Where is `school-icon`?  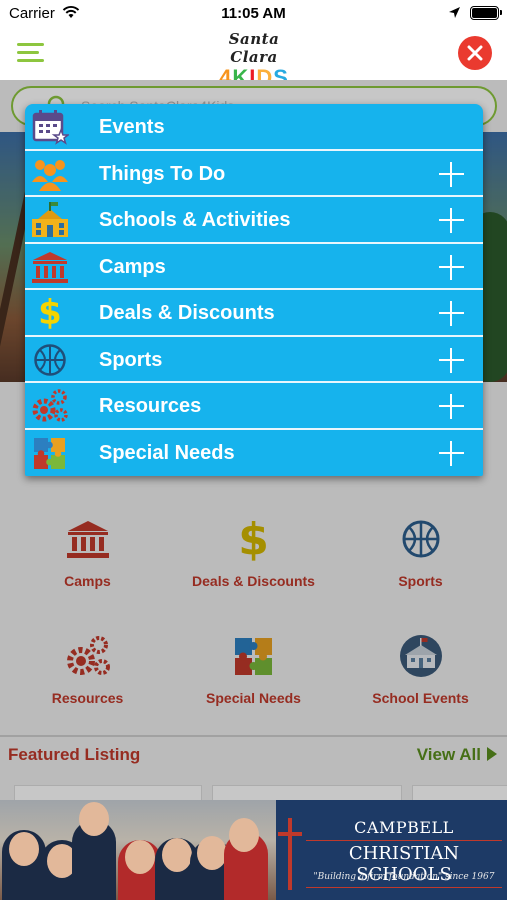 school-icon is located at coordinates (50, 220).